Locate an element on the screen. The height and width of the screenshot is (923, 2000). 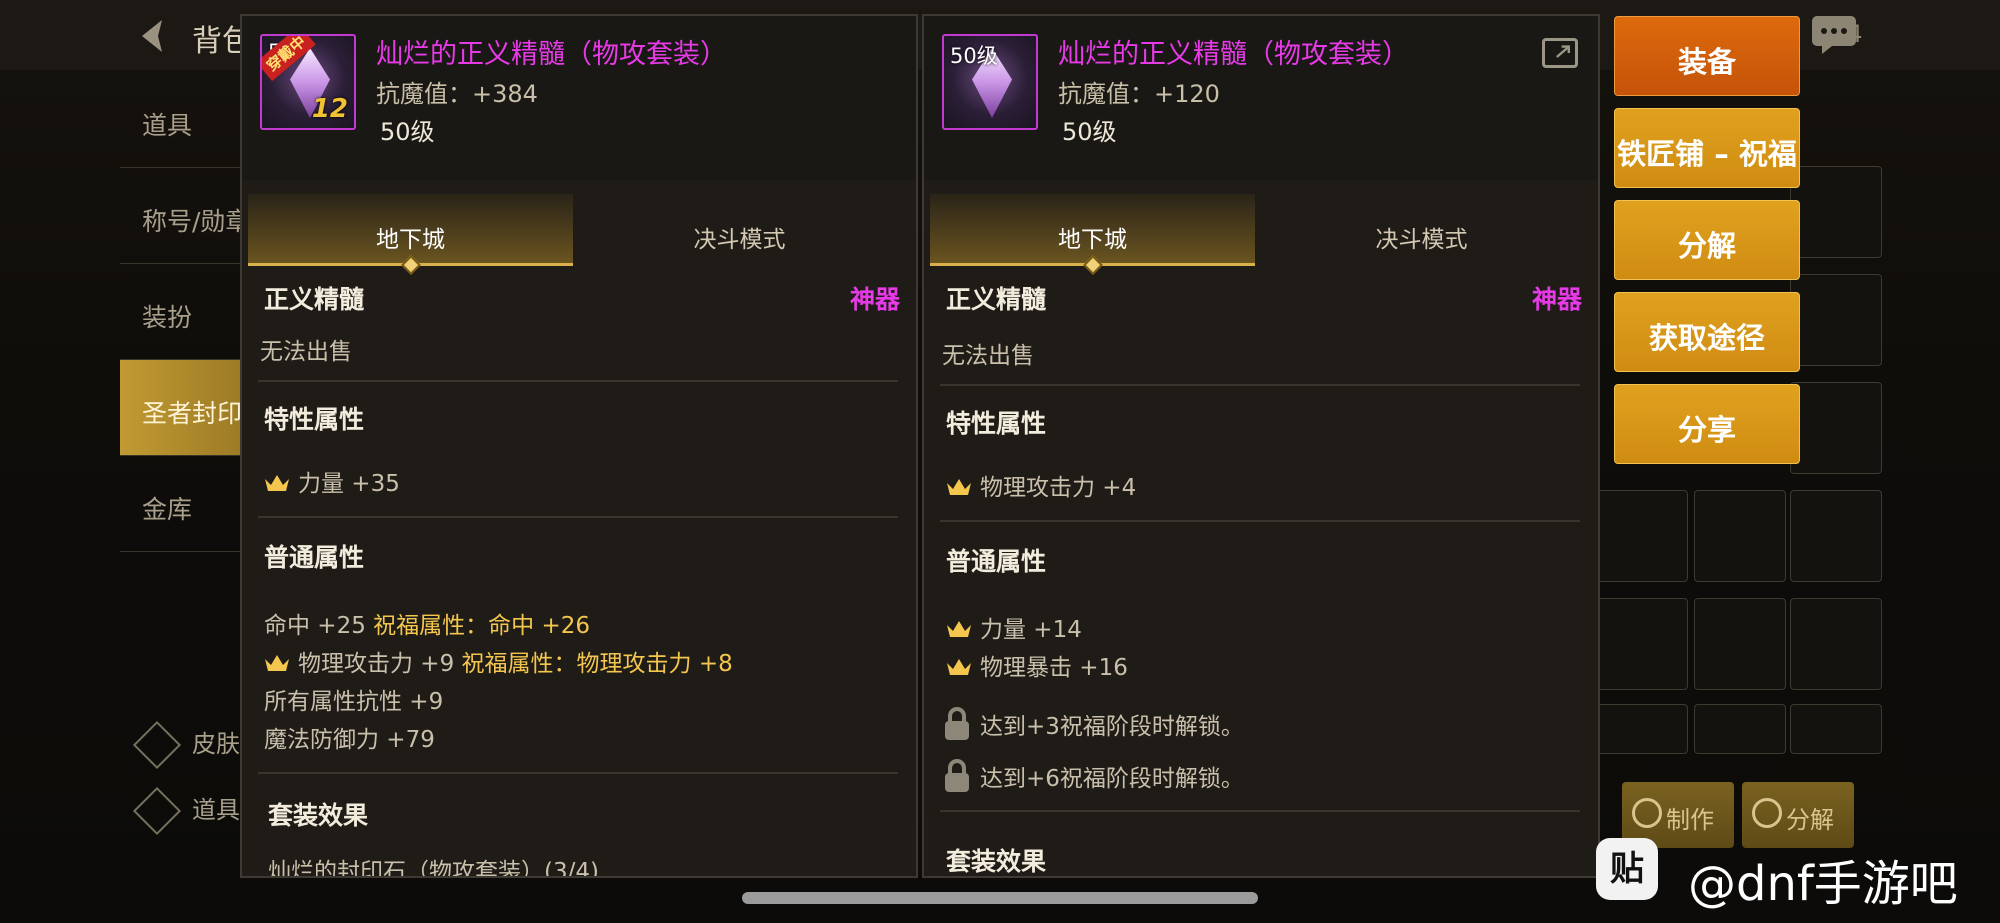
tooltip-header: 5 12 穿戴中 灿烂的正义精髓（物攻套装） 抗魔值：+384 50级 is located at coordinates (579, 98).